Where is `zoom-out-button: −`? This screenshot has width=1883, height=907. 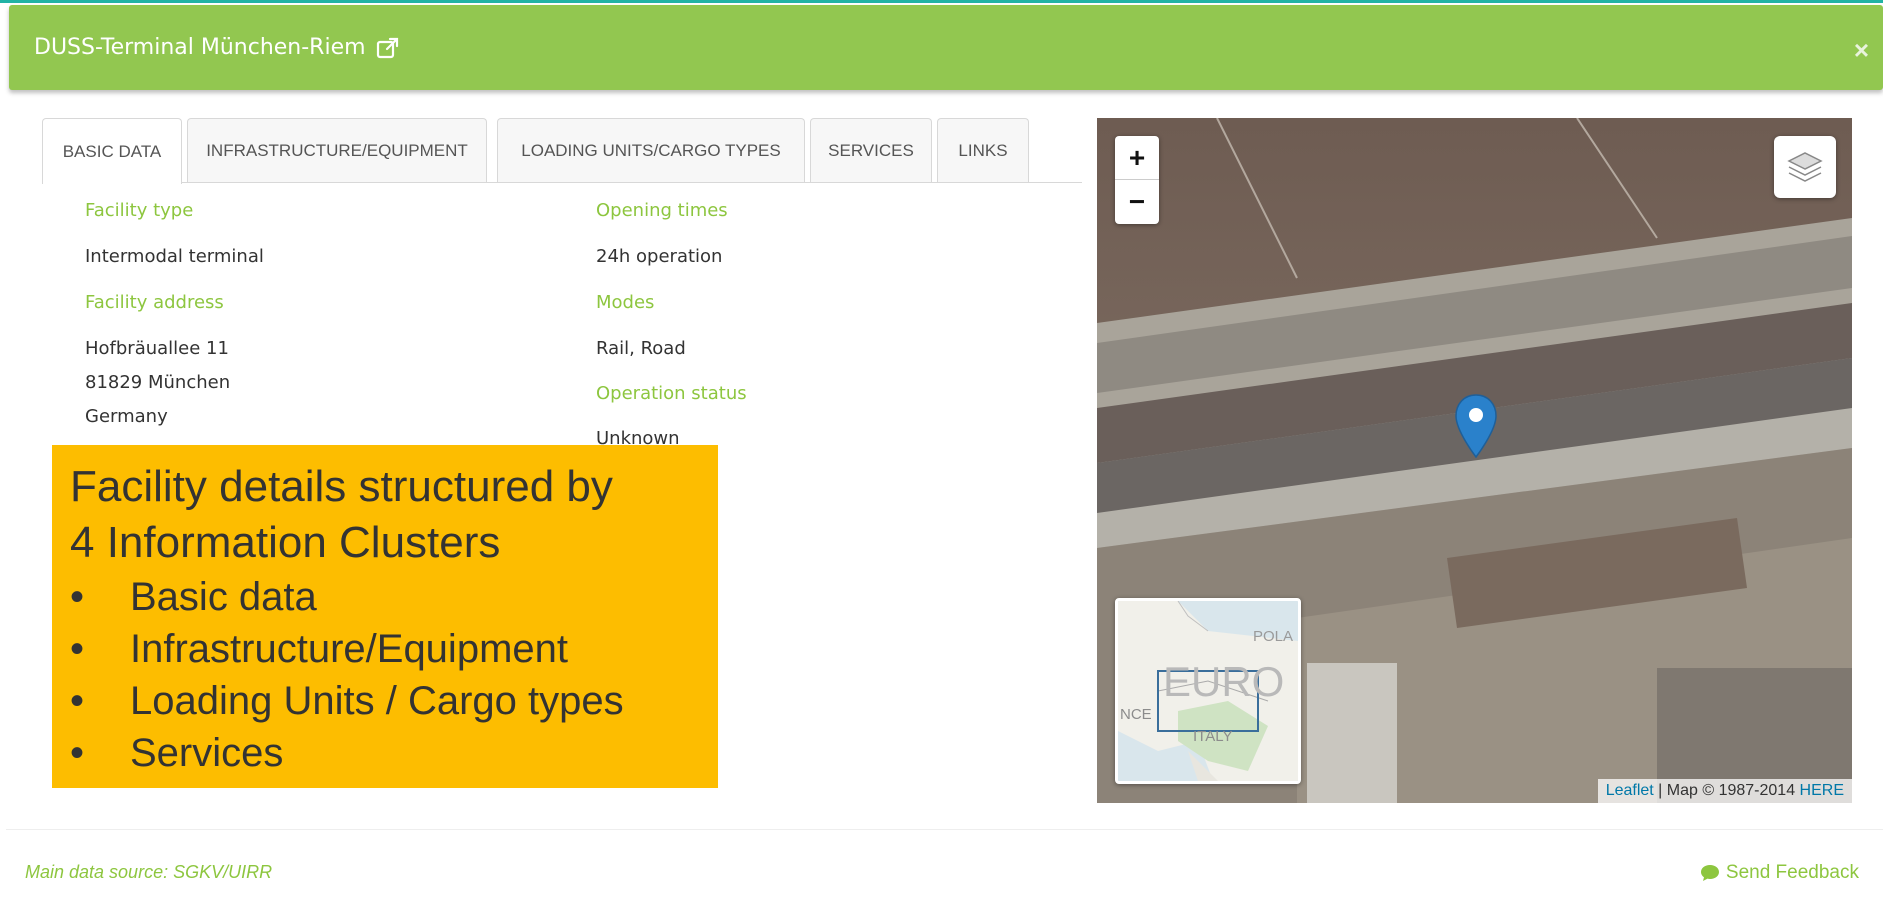
zoom-out-button: − is located at coordinates (1137, 202).